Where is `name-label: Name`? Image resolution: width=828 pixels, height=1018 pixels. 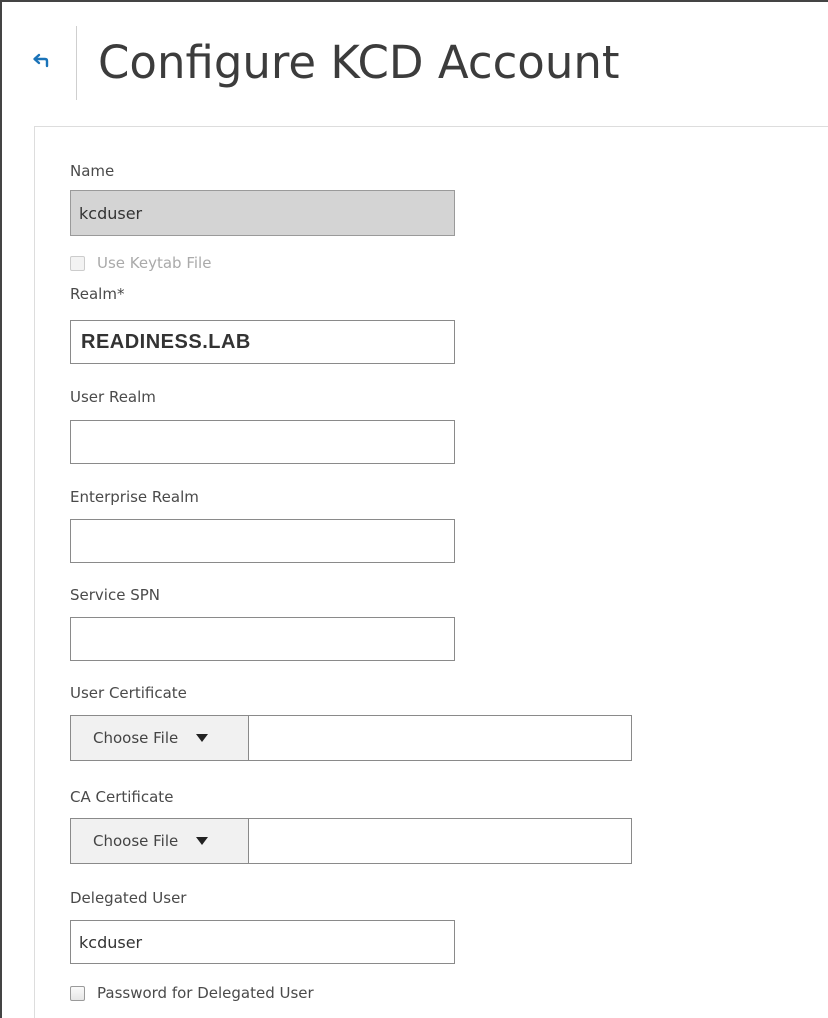
name-label: Name is located at coordinates (92, 171).